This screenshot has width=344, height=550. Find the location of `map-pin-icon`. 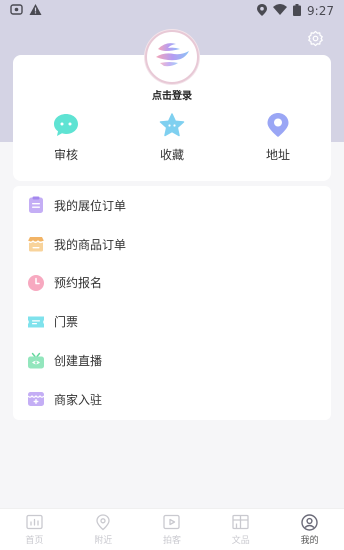

map-pin-icon is located at coordinates (103, 522).